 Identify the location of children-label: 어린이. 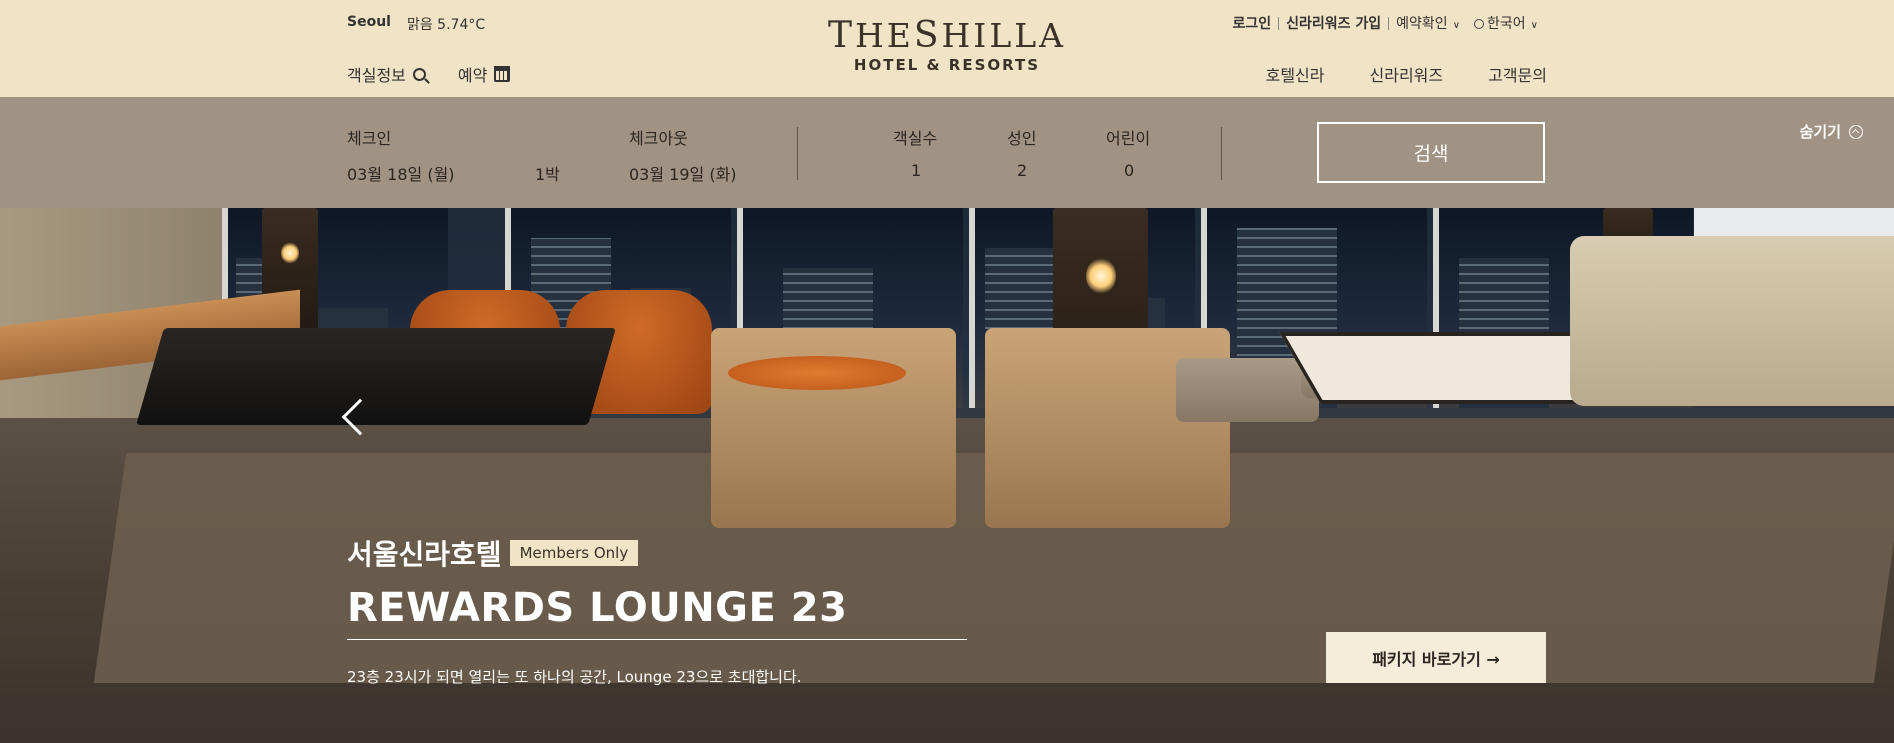
(1128, 138).